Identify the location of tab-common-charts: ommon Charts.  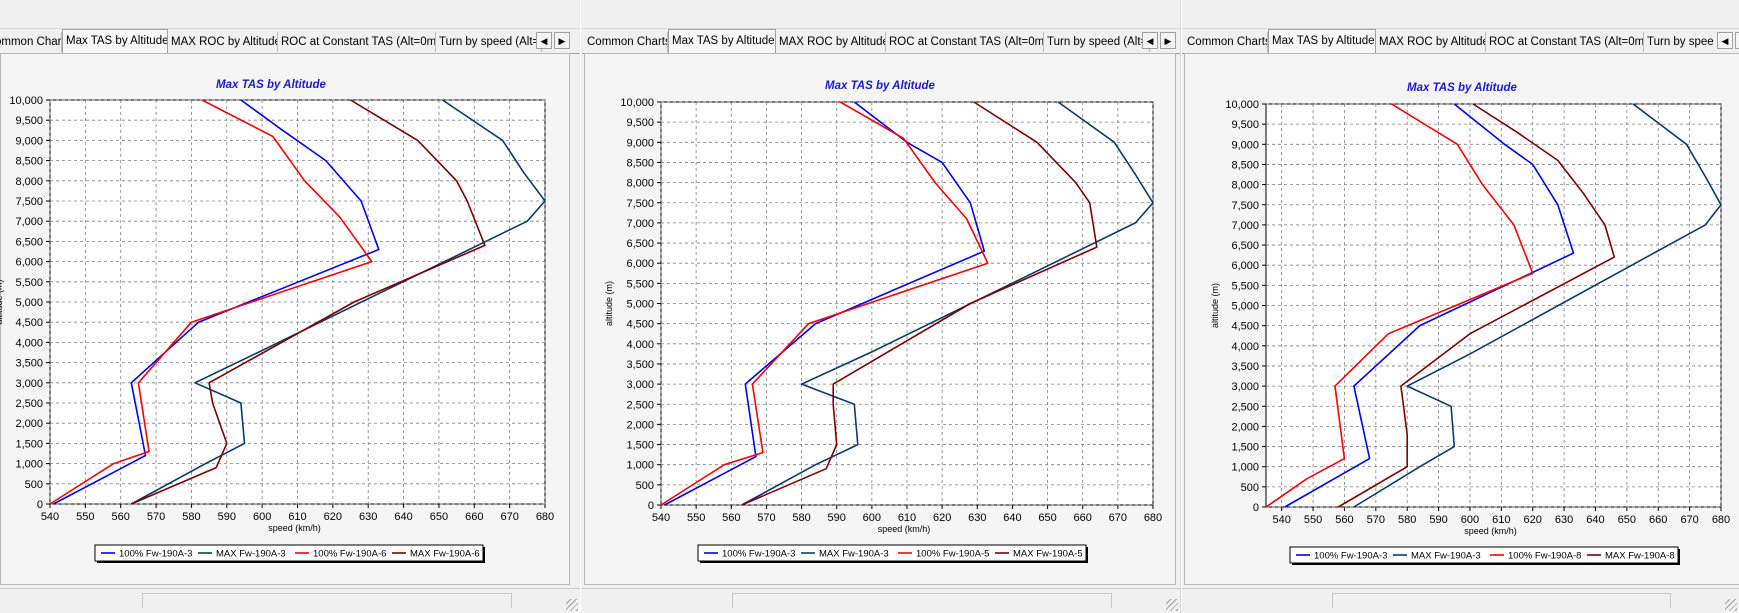
(31, 42).